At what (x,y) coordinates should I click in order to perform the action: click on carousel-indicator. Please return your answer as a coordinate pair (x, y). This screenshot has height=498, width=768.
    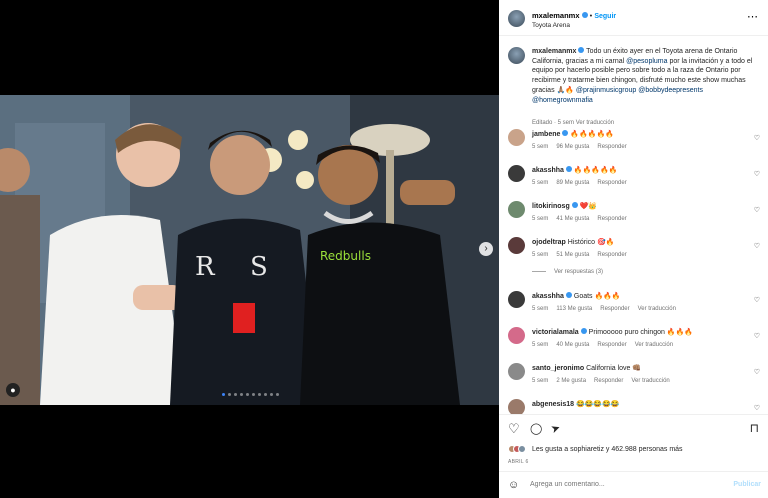
    Looking at the image, I should click on (250, 394).